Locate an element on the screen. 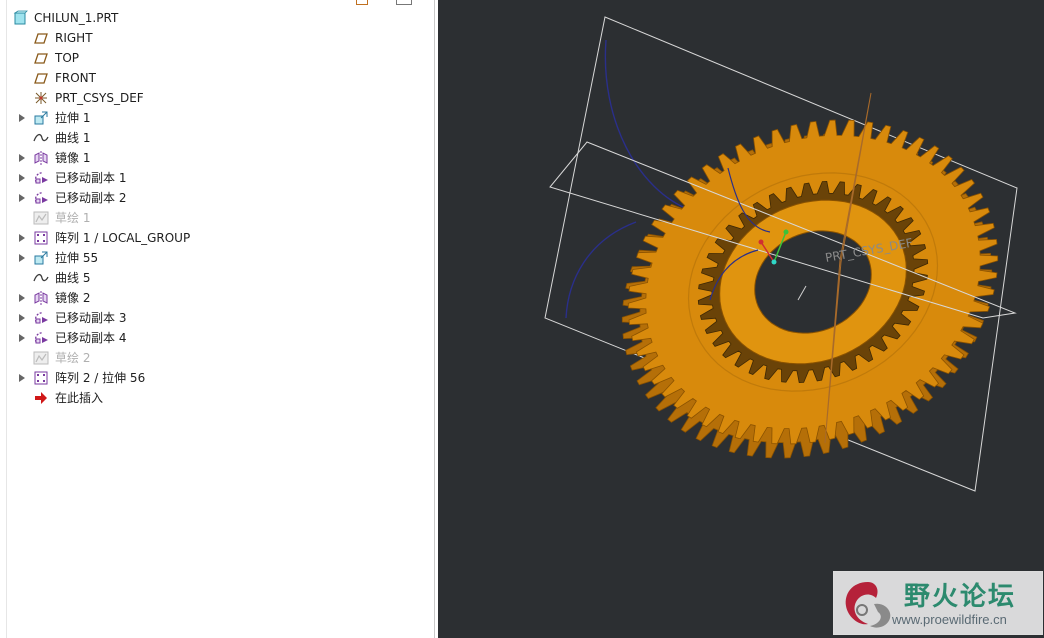 This screenshot has width=1044, height=638. tree-item-label: 已移动副本 2 is located at coordinates (91, 198).